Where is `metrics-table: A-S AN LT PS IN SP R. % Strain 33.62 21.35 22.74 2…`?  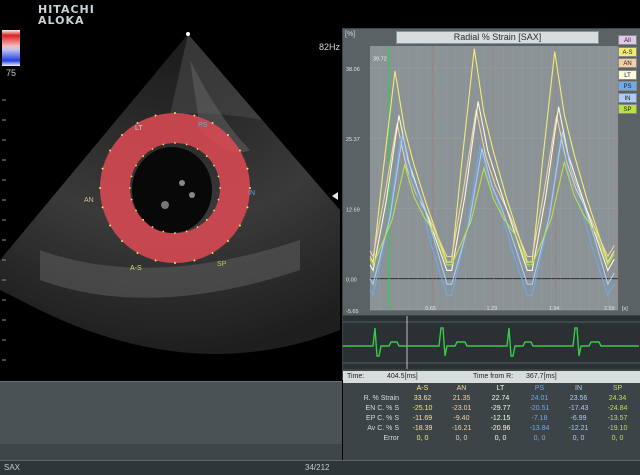 metrics-table: A-S AN LT PS IN SP R. % Strain 33.62 21.35 22.74 2… is located at coordinates (490, 413).